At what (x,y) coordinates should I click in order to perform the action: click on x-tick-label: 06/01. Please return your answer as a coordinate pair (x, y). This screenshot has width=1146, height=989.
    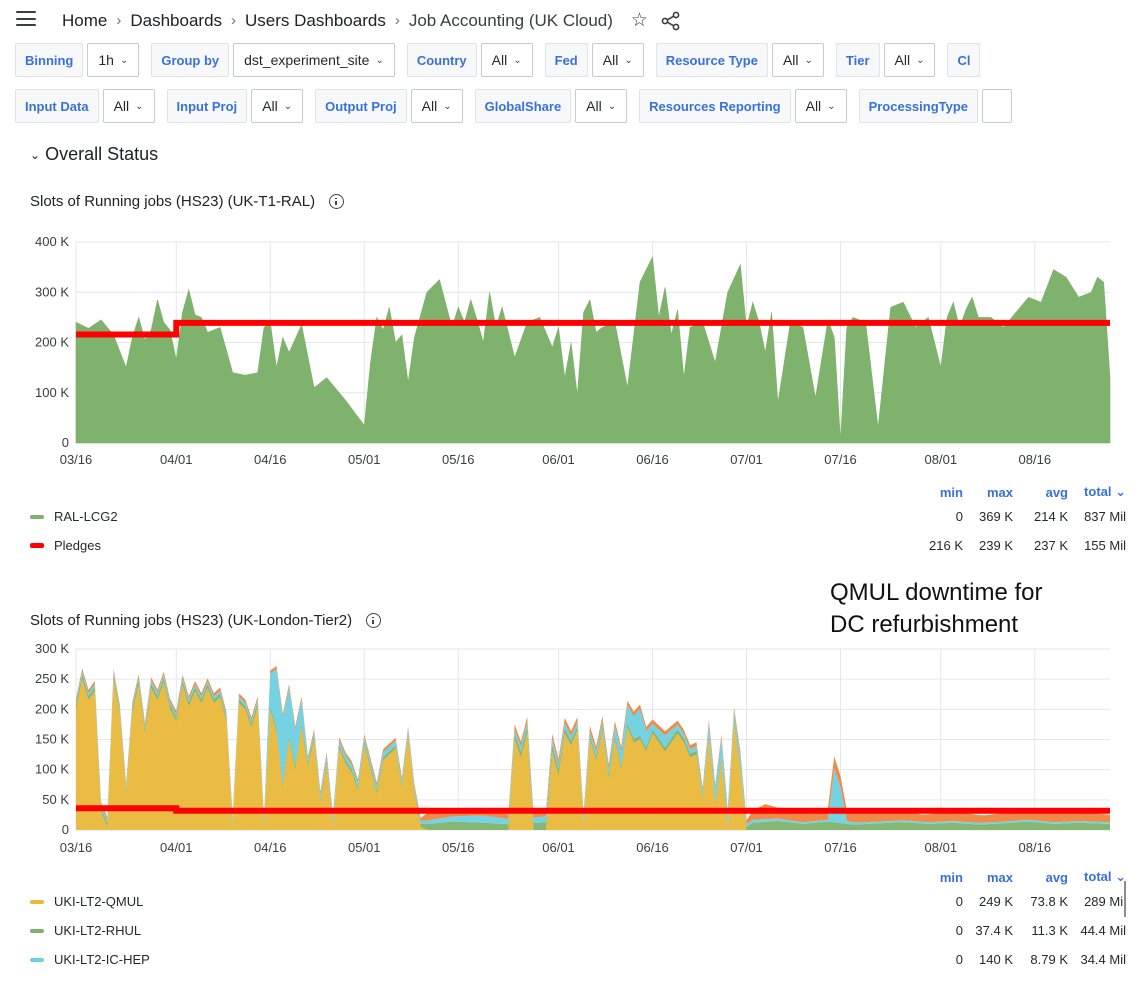
    Looking at the image, I should click on (558, 459).